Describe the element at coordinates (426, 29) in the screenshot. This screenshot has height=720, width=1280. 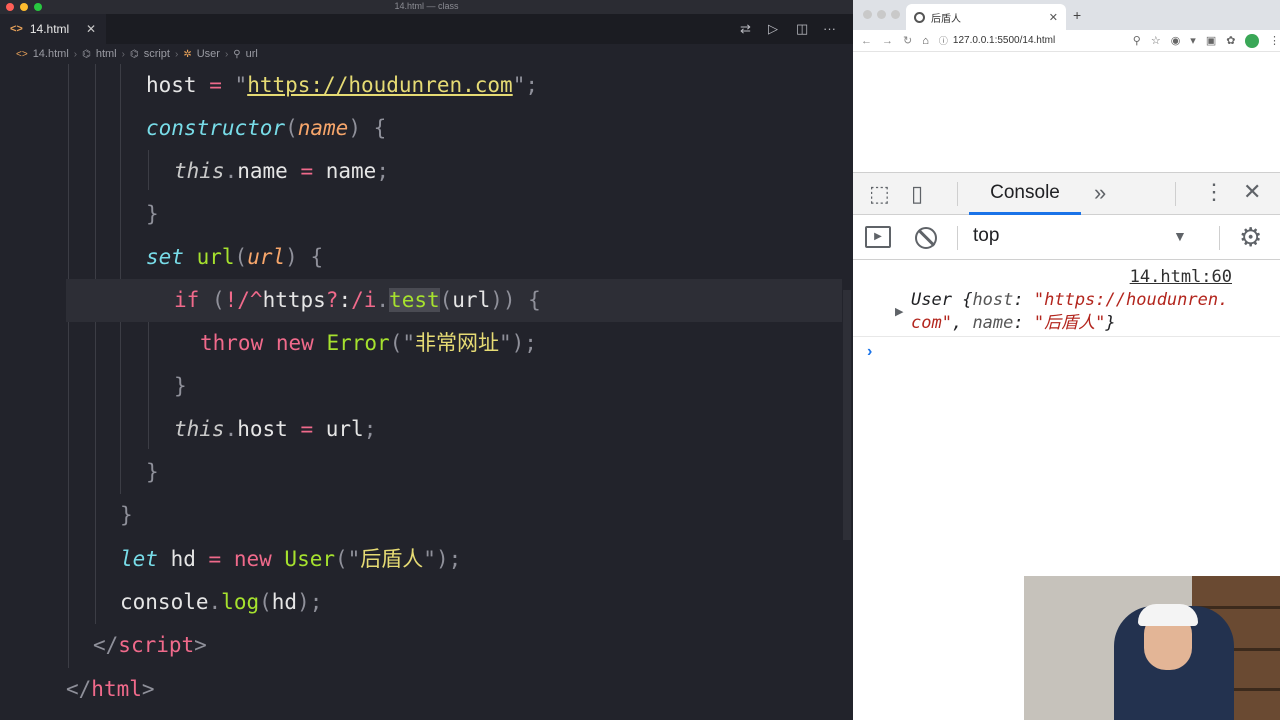
I see `editor-tabbar: <> 14.html ✕ ⇄ ▷ ◫ ···` at that location.